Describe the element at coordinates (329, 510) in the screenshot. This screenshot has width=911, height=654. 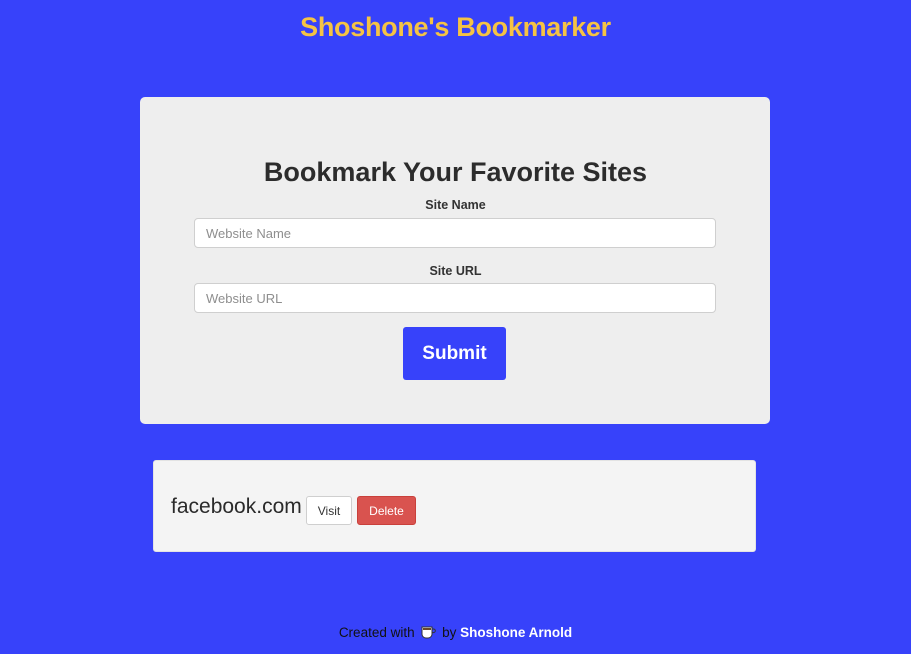
I see `visit-button: Visit` at that location.